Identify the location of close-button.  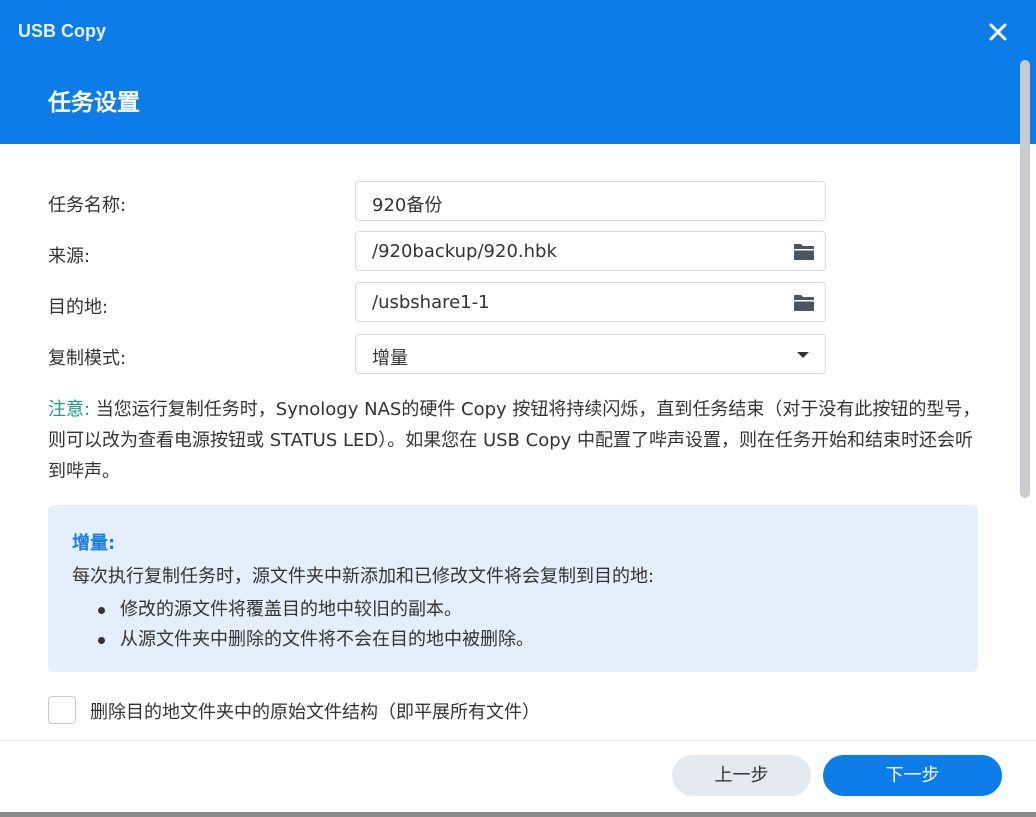
(998, 32).